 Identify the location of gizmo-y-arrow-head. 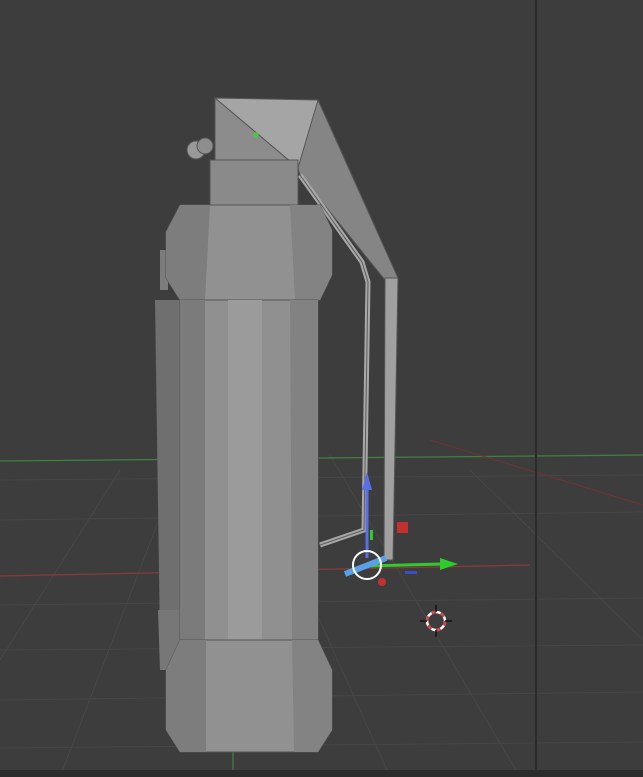
(449, 564).